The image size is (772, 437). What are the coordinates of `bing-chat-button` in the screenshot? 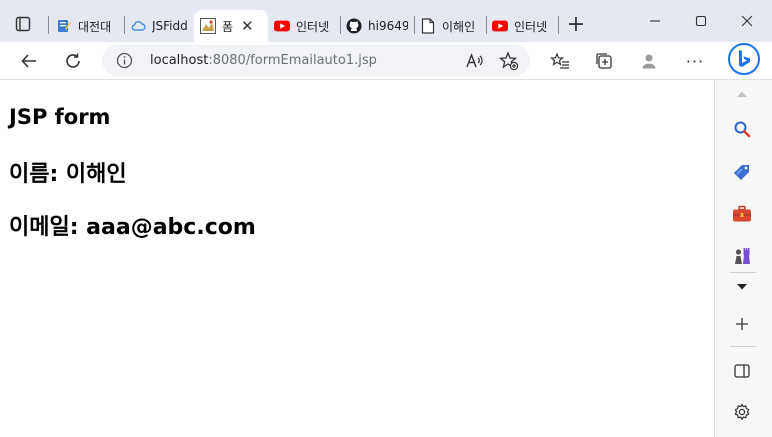 It's located at (744, 59).